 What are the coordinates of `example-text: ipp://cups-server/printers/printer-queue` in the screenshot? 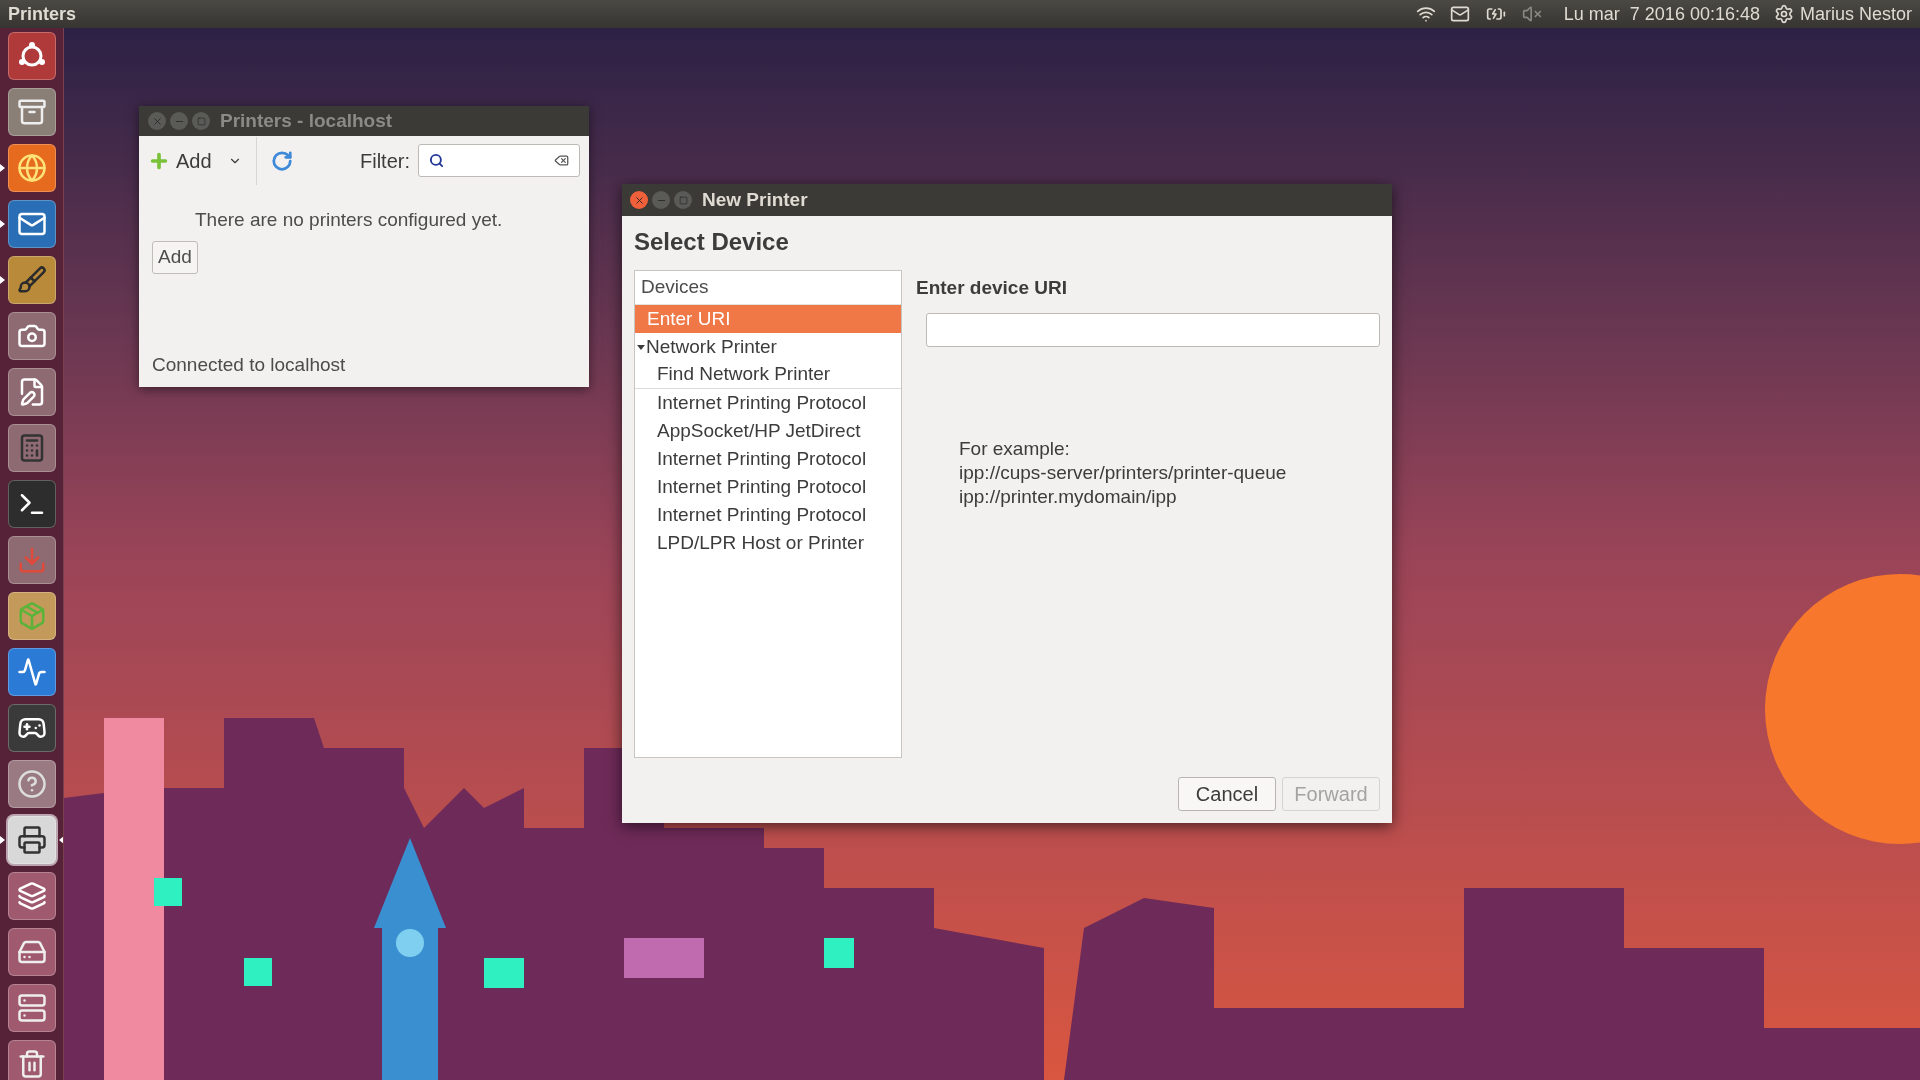 It's located at (1123, 472).